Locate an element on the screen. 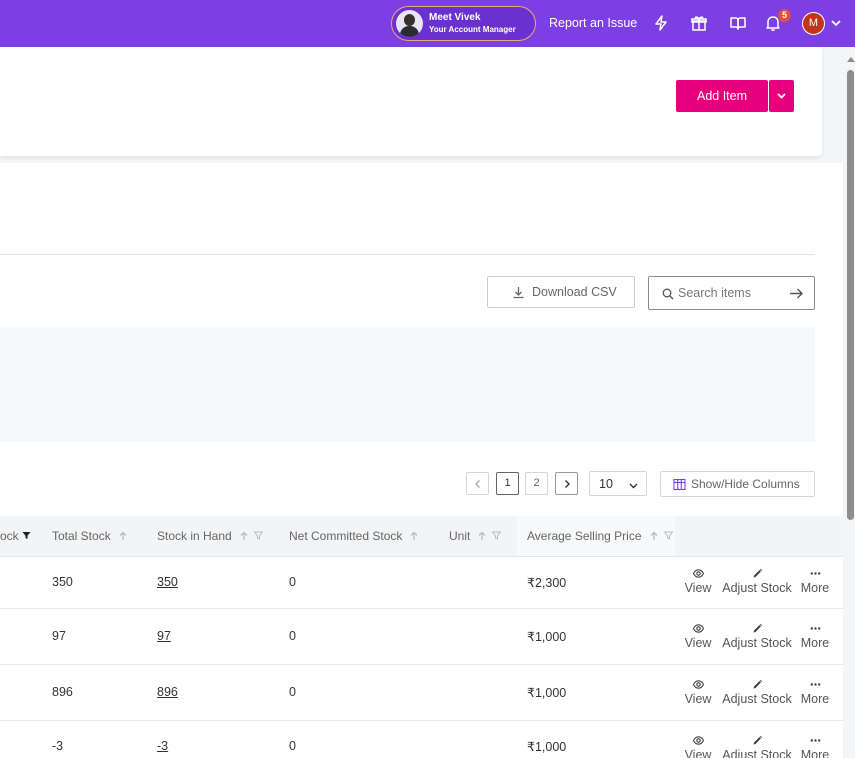 This screenshot has height=758, width=855. prev-page-button is located at coordinates (477, 483).